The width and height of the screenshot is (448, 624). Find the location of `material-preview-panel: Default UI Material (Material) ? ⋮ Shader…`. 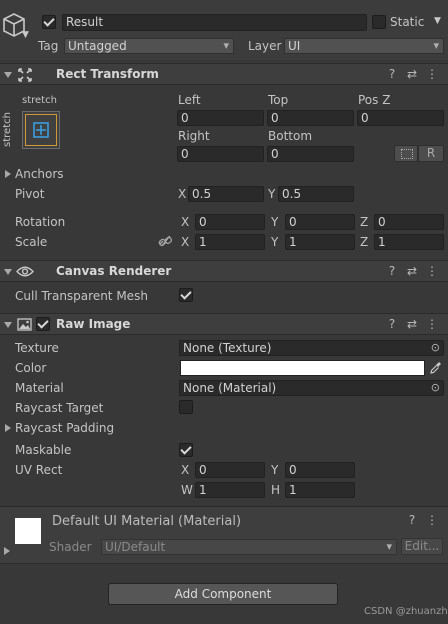

material-preview-panel: Default UI Material (Material) ? ⋮ Shader… is located at coordinates (224, 535).